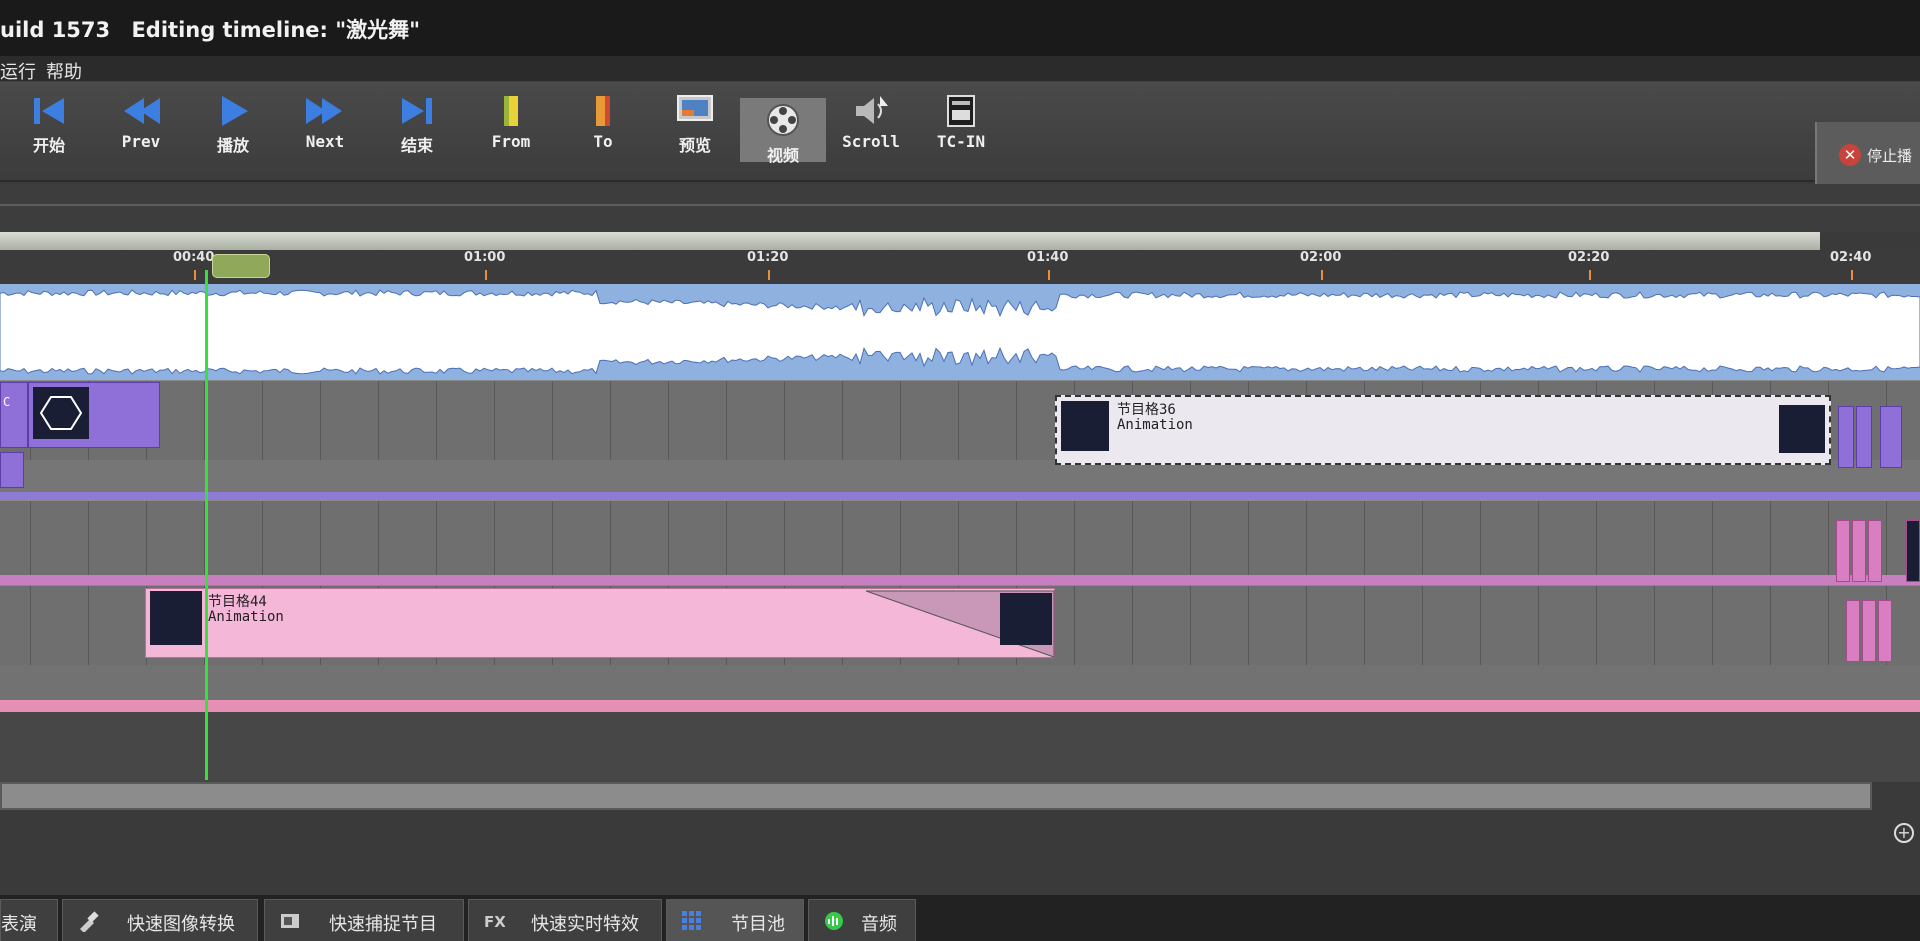  What do you see at coordinates (910, 241) in the screenshot?
I see `timeline-range-bar` at bounding box center [910, 241].